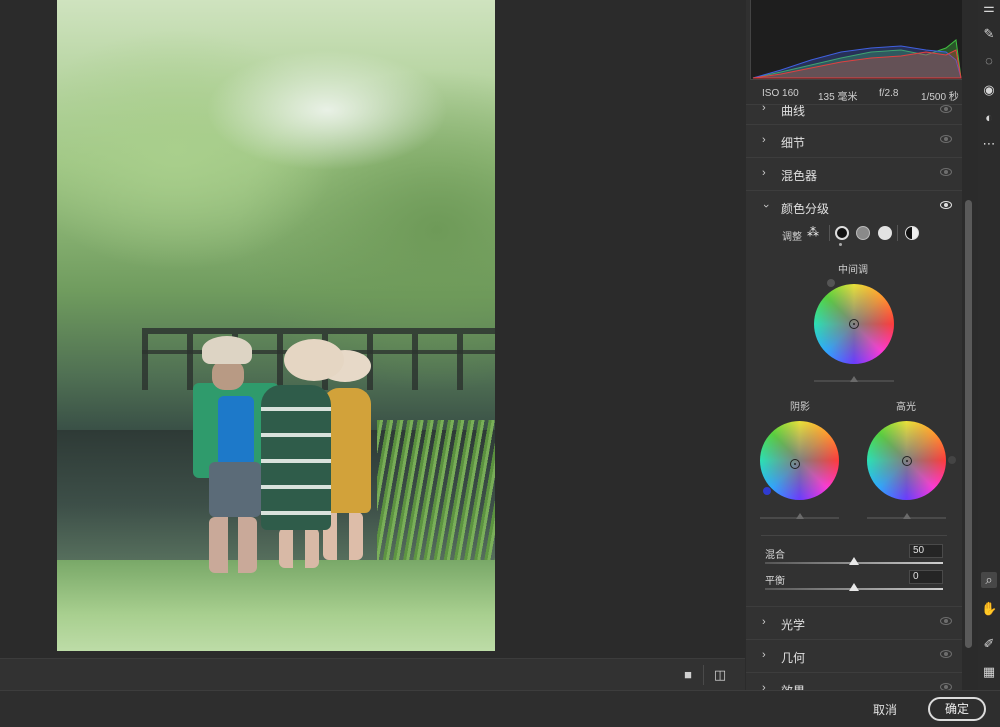 Image resolution: width=1000 pixels, height=727 pixels. What do you see at coordinates (889, 93) in the screenshot?
I see `aperture: f/2.8` at bounding box center [889, 93].